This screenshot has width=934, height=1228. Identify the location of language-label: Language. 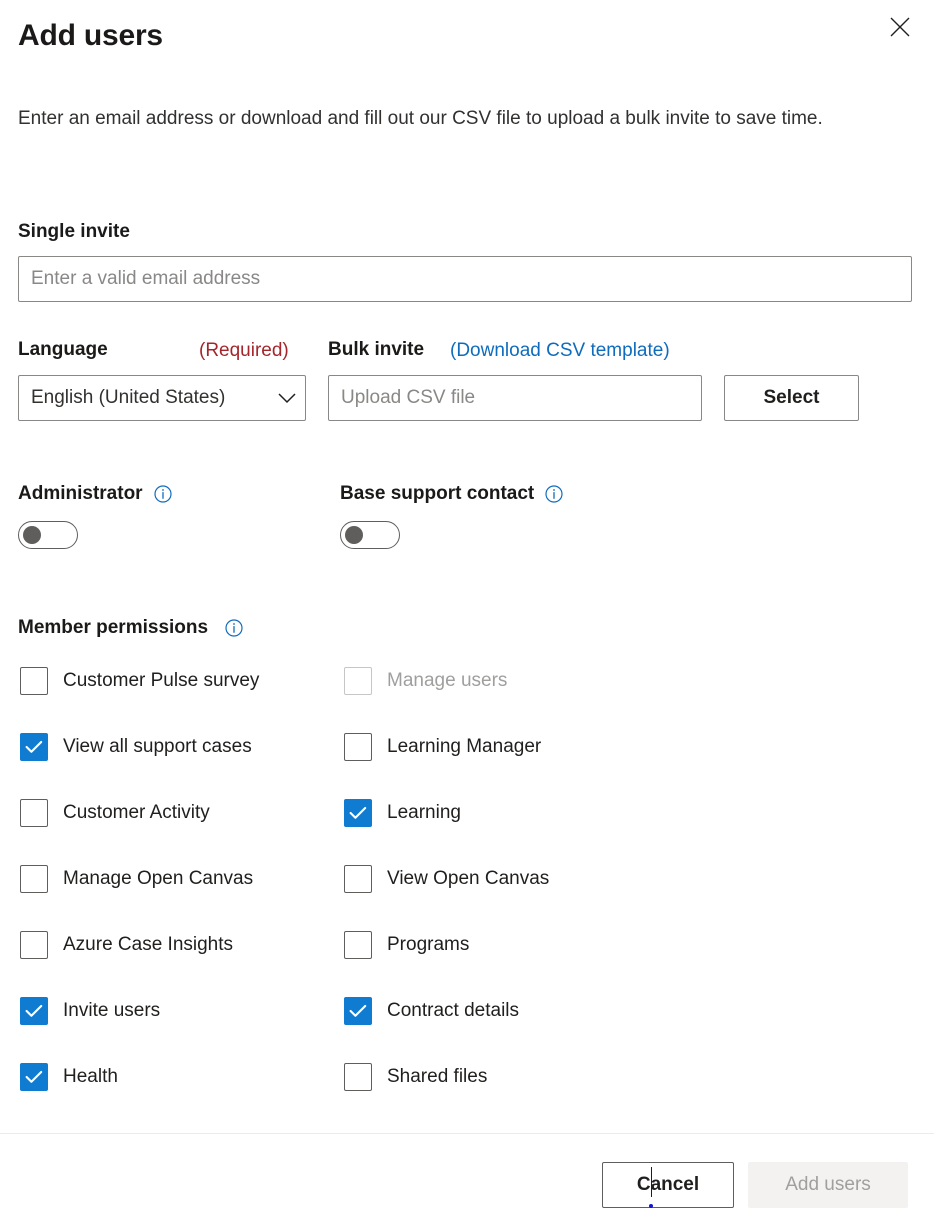
(63, 349).